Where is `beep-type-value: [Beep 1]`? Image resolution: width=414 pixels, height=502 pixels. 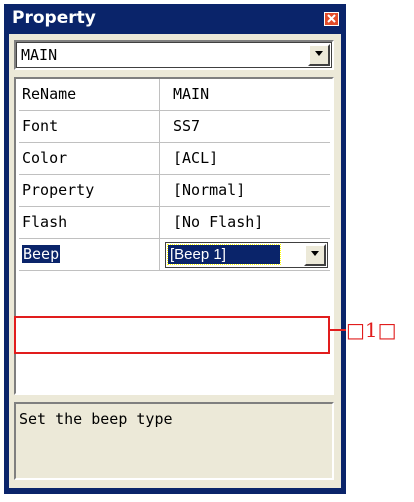
beep-type-value: [Beep 1] is located at coordinates (224, 254).